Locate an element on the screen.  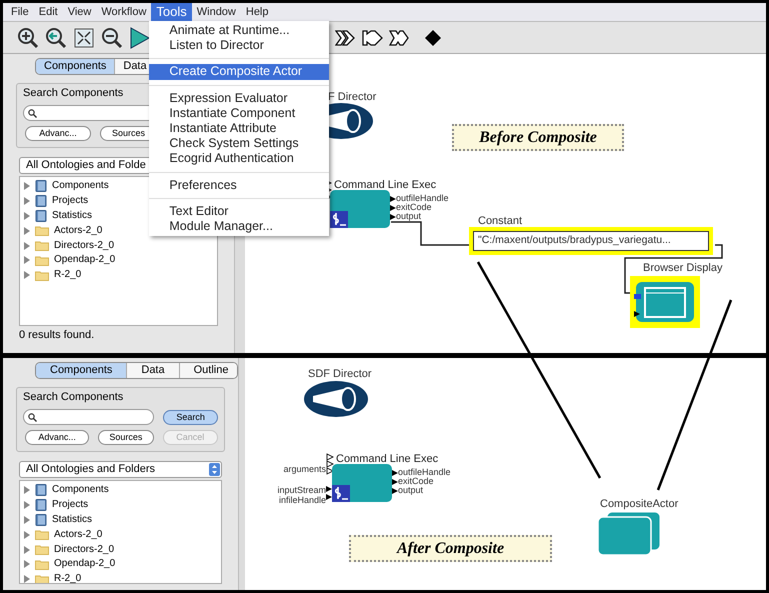
group-title: Search Components is located at coordinates (73, 397).